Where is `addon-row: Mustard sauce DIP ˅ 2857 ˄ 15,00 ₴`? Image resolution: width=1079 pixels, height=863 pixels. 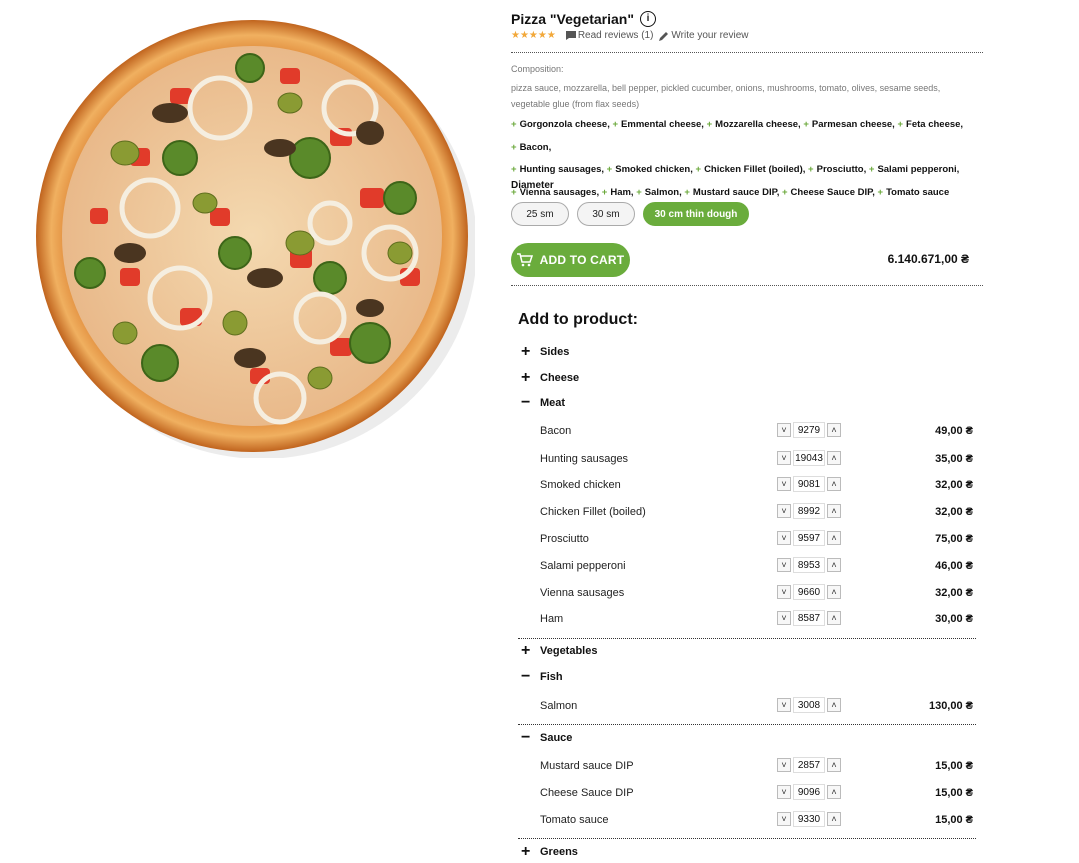
addon-row: Mustard sauce DIP ˅ 2857 ˄ 15,00 ₴ is located at coordinates (758, 767).